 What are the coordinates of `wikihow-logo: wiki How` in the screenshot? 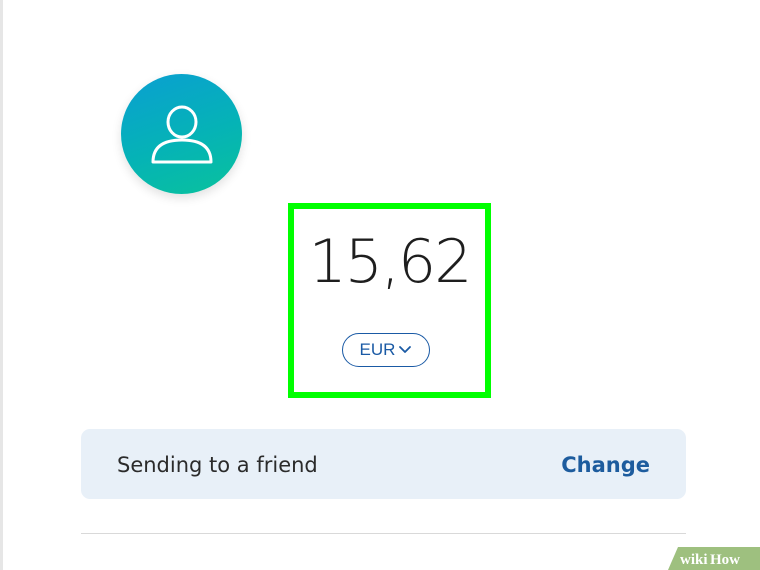 It's located at (714, 558).